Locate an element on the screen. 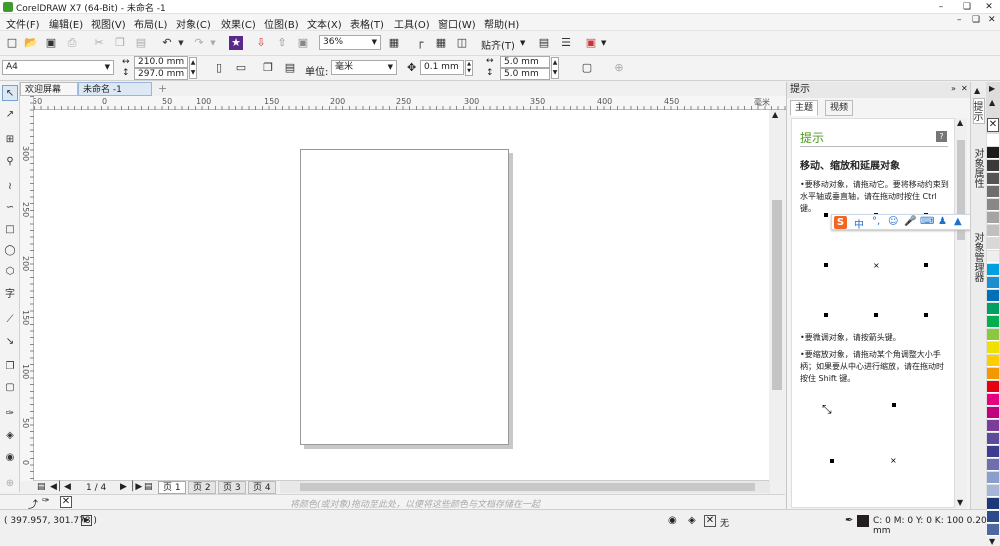  page-tab-2: 页 2 is located at coordinates (202, 487).